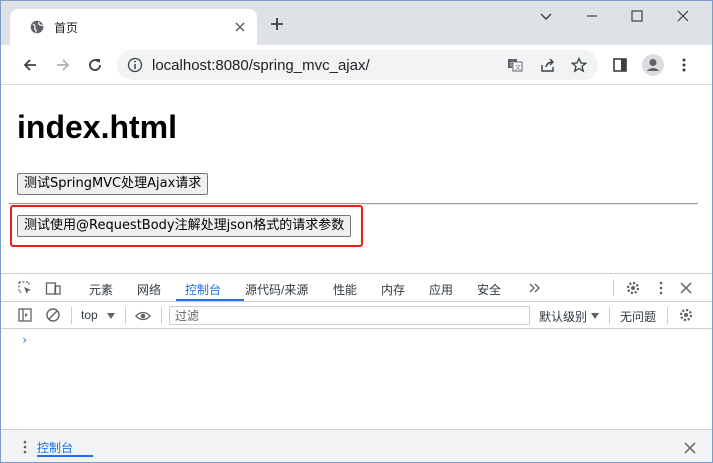  I want to click on more-menu-icon, so click(684, 65).